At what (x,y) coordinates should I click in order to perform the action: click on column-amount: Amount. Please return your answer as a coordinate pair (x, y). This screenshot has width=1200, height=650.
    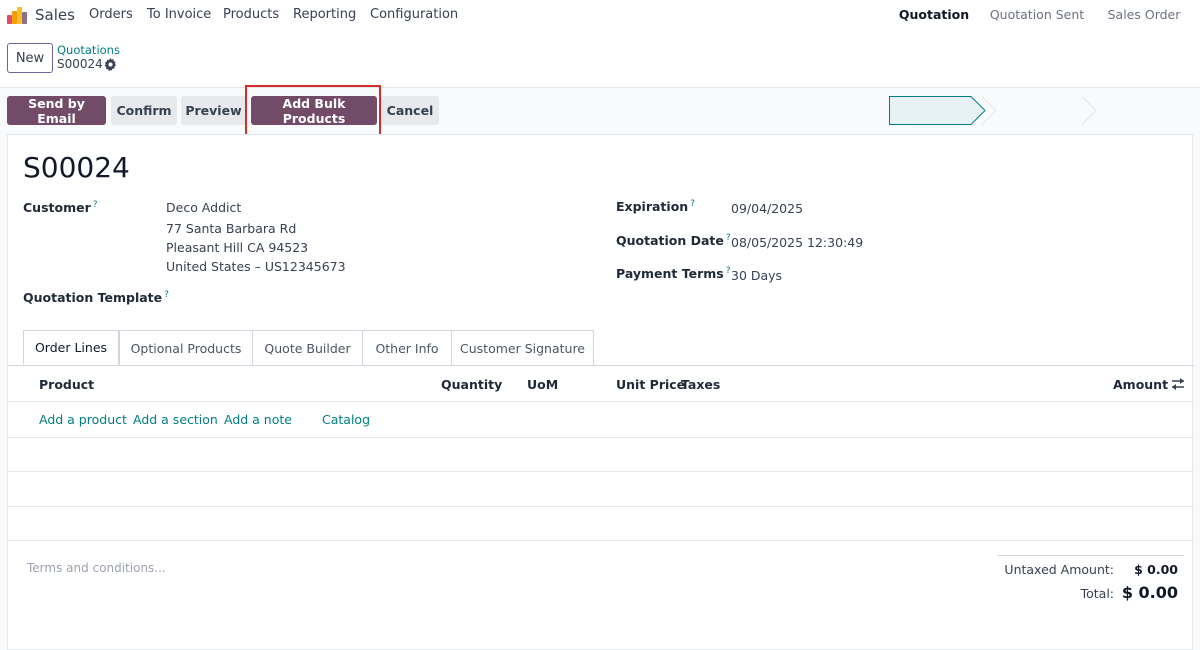
    Looking at the image, I should click on (1140, 384).